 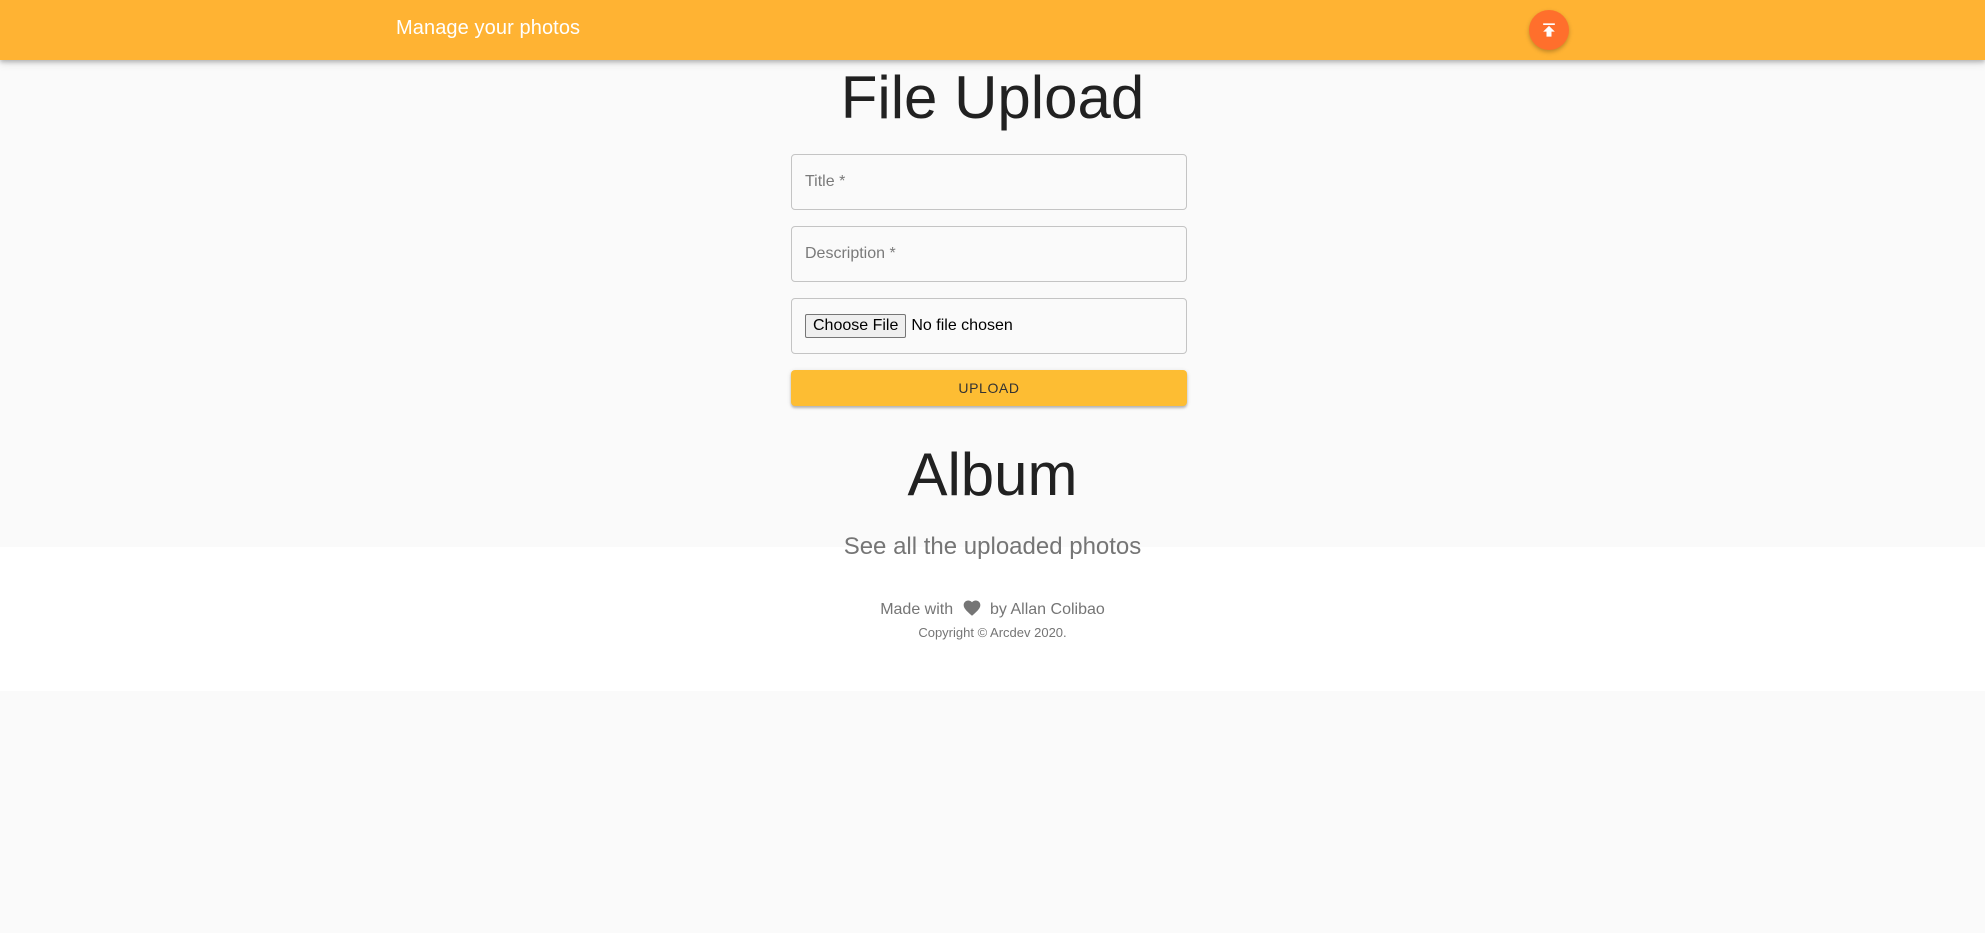 I want to click on made-with-credit: Made with by Allan Colibao, so click(x=992, y=608).